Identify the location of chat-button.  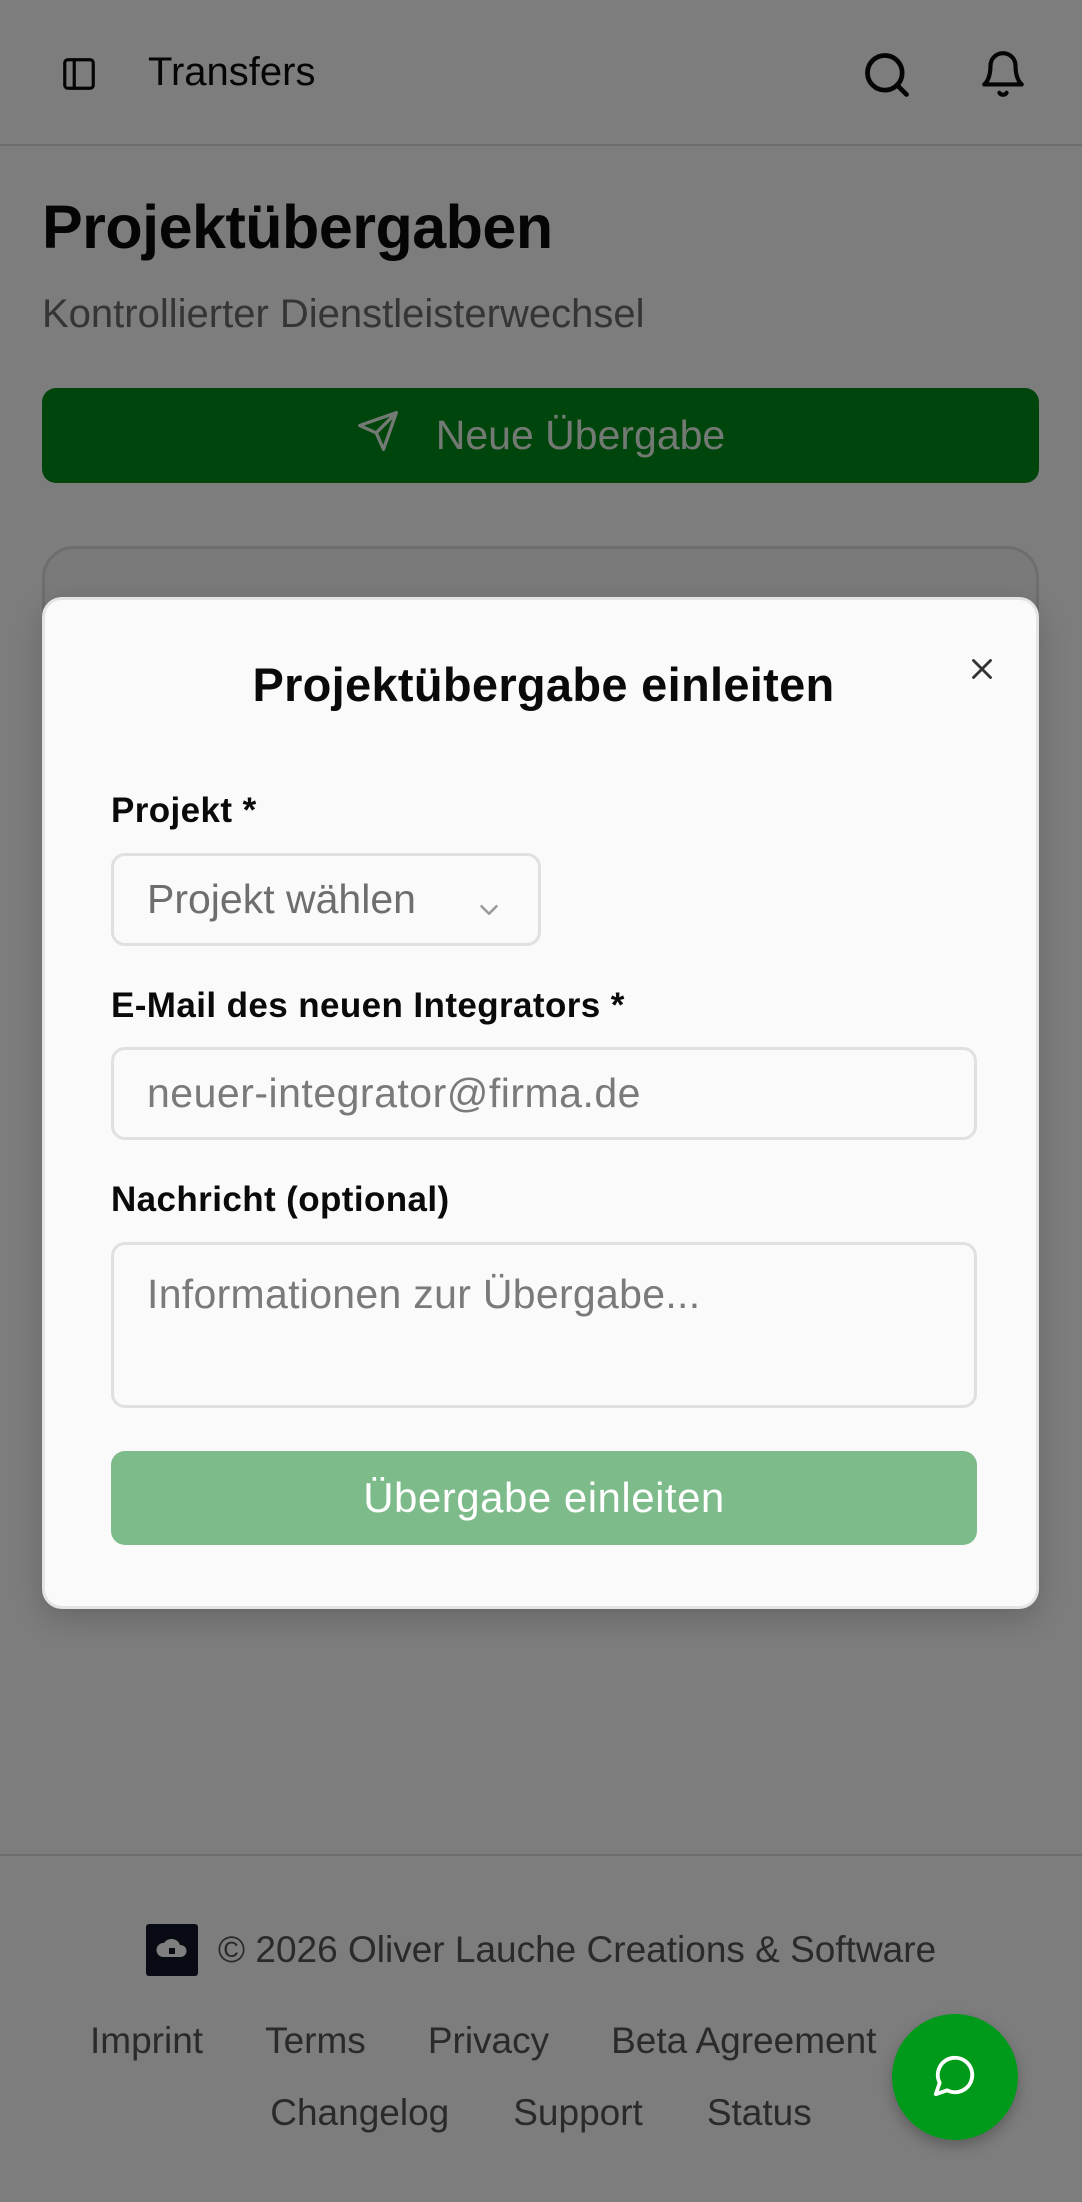
(955, 2077).